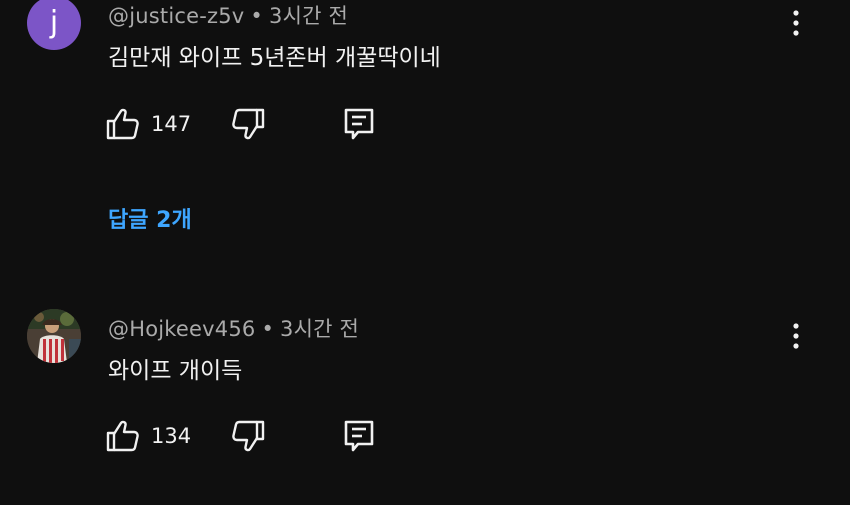 This screenshot has width=850, height=505. What do you see at coordinates (274, 58) in the screenshot?
I see `comment-text: 김만재 와이프 5년존버 개꿀딱이네` at bounding box center [274, 58].